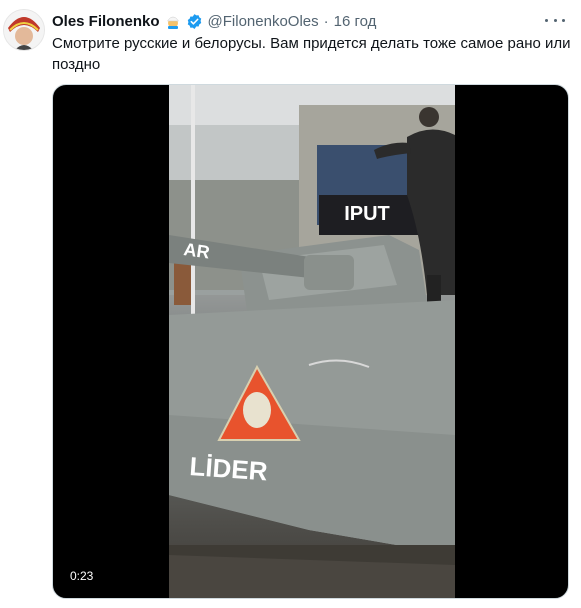 The height and width of the screenshot is (608, 581). I want to click on avatar, so click(24, 30).